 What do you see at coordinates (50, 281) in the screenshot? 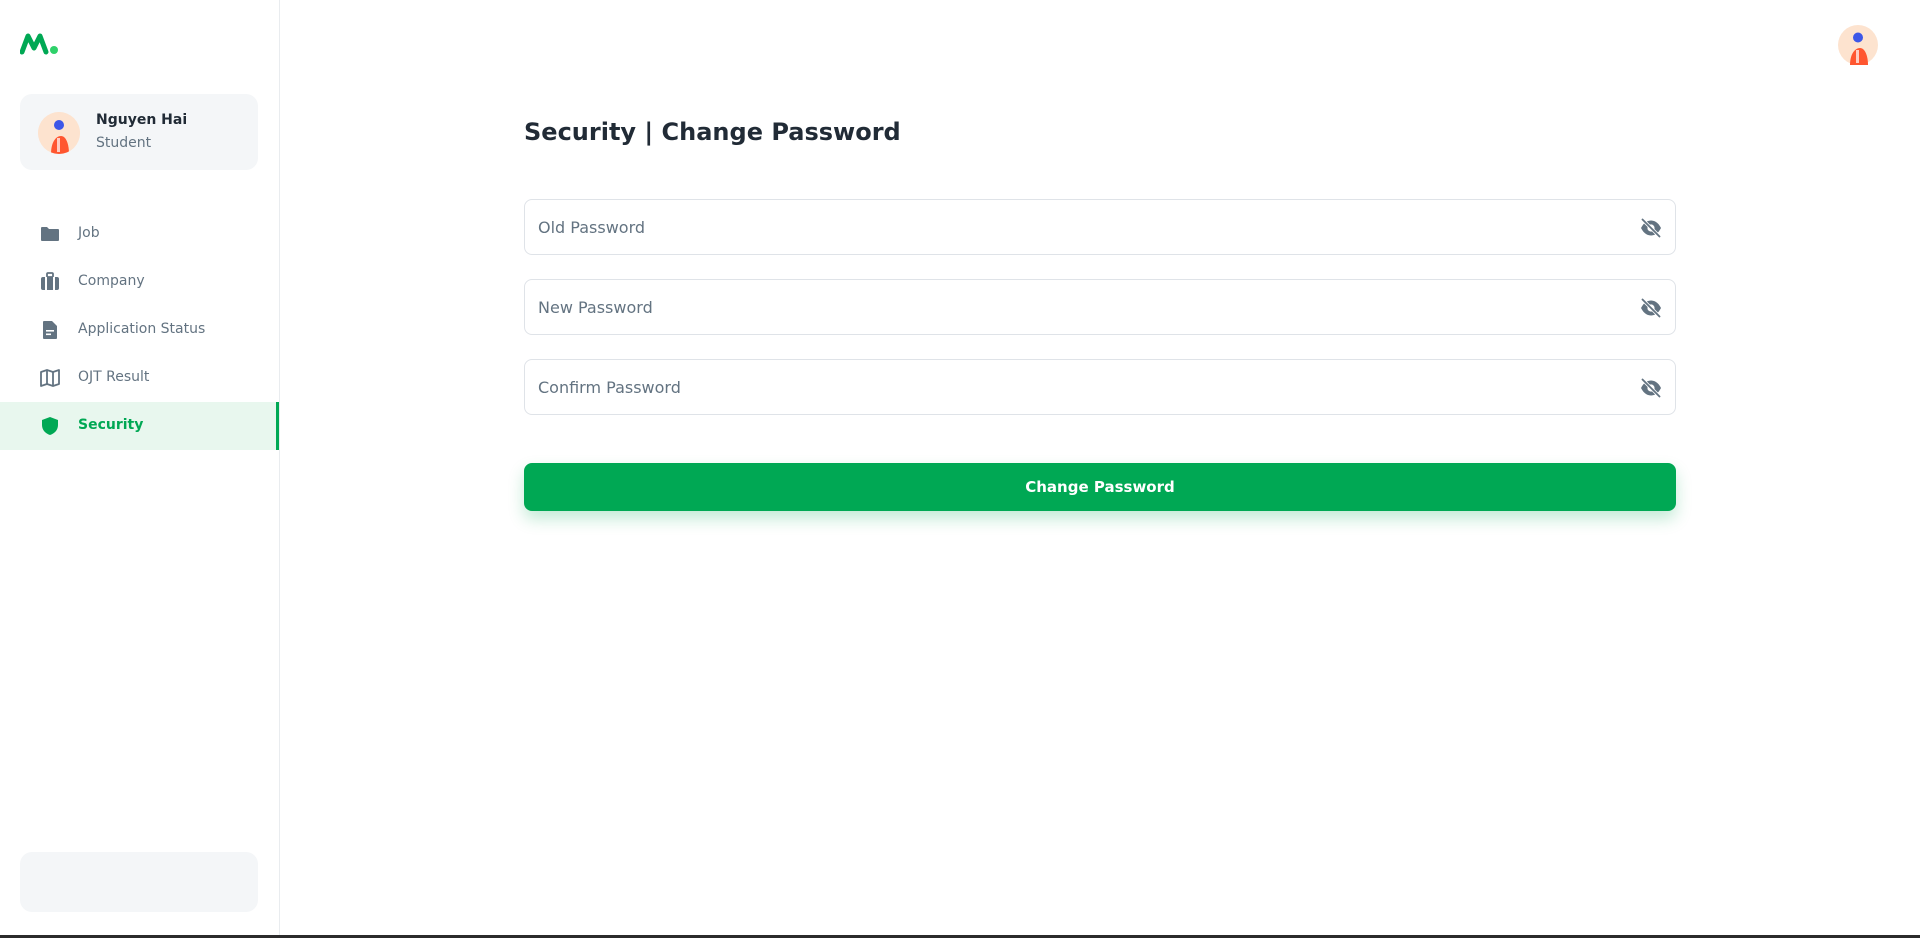
I see `briefcase-icon` at bounding box center [50, 281].